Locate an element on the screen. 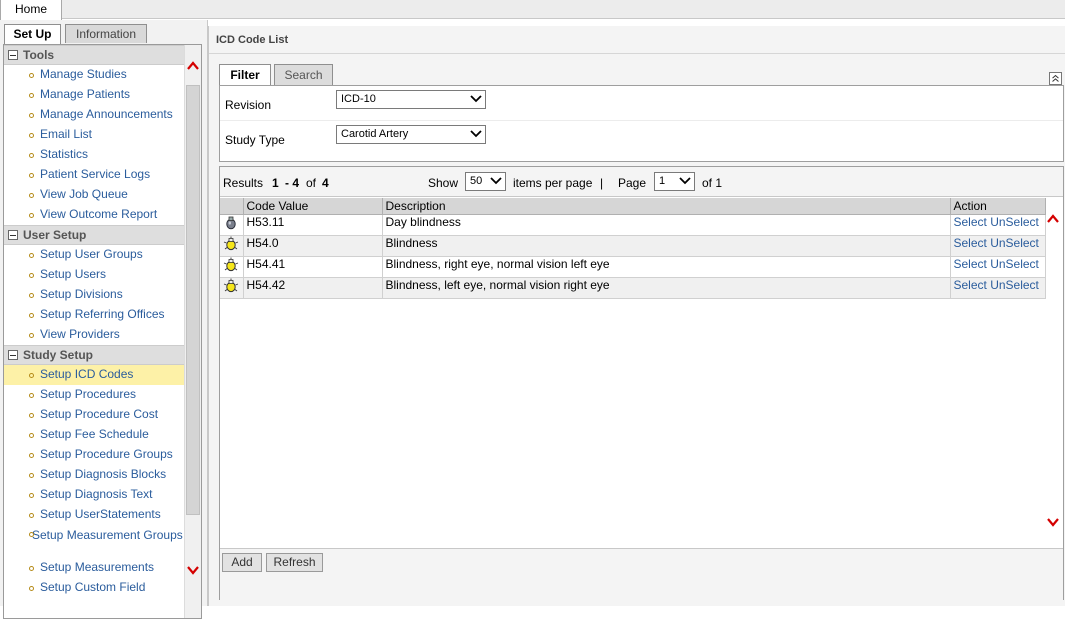 This screenshot has height=619, width=1065. results-total: 4 is located at coordinates (325, 183).